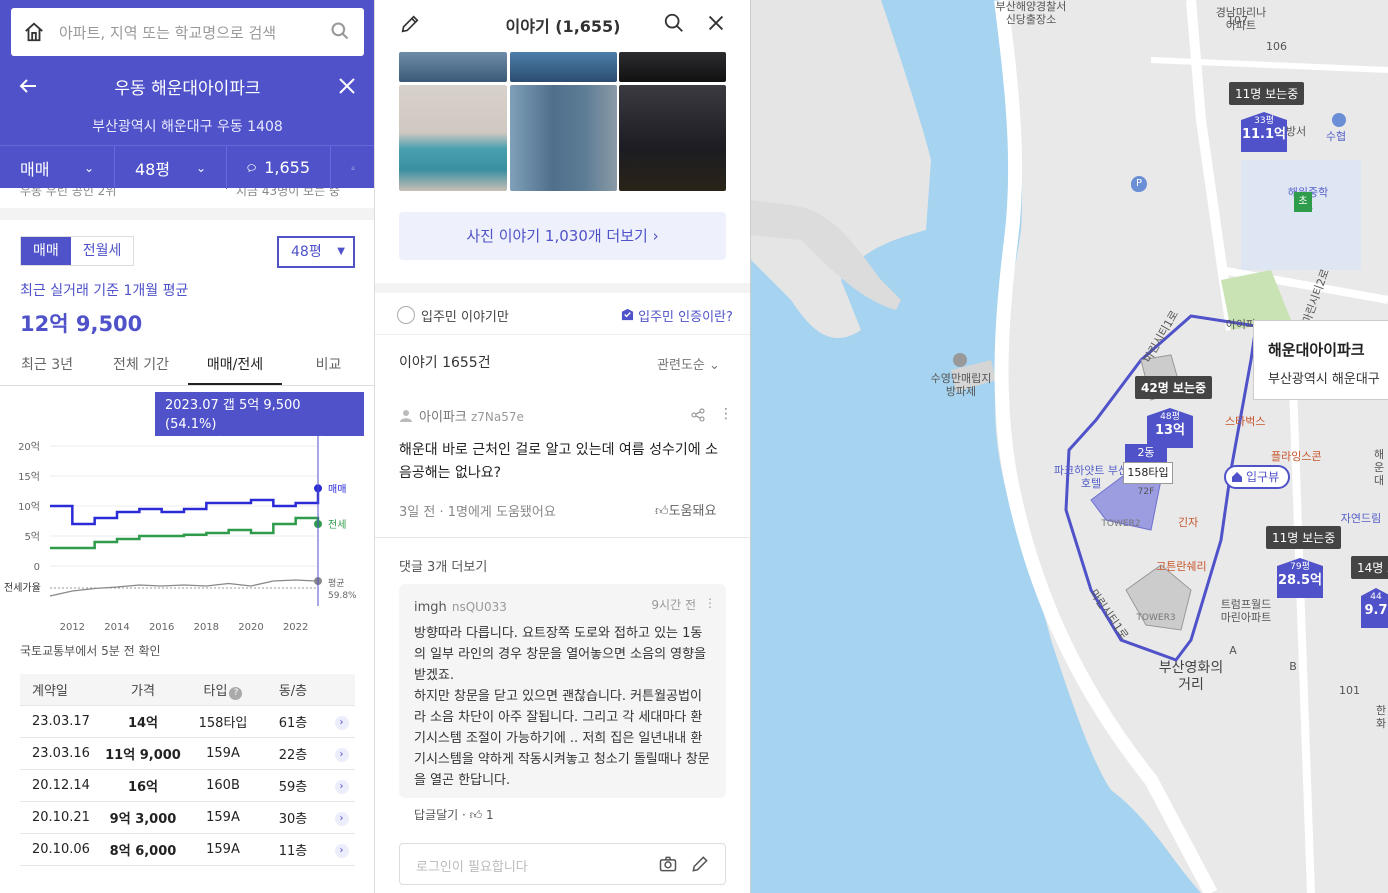 The width and height of the screenshot is (1388, 893). Describe the element at coordinates (1324, 379) in the screenshot. I see `popup-address: 부산광역시 해운대구` at that location.